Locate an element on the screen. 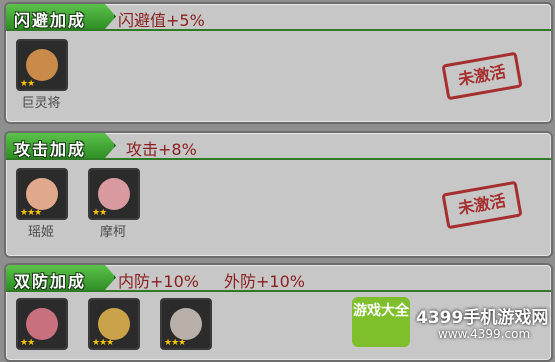  section-tab: 攻击加成 is located at coordinates (61, 145).